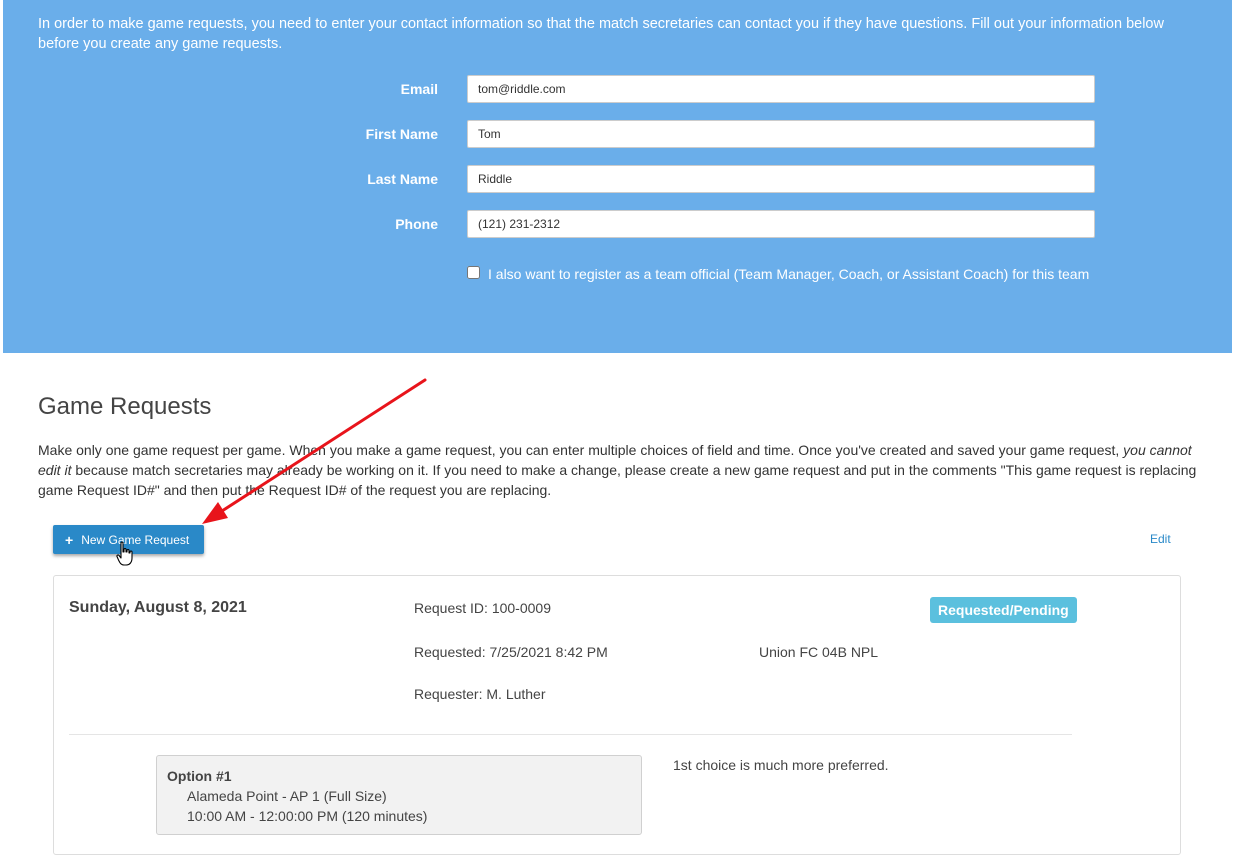 The height and width of the screenshot is (855, 1251). I want to click on phone-row: Phone, so click(553, 225).